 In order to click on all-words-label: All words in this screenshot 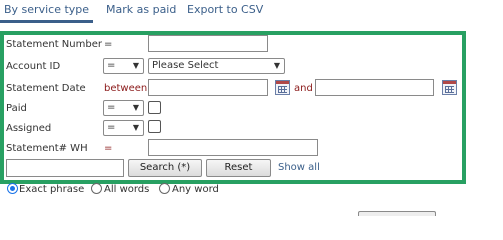, I will do `click(127, 189)`.